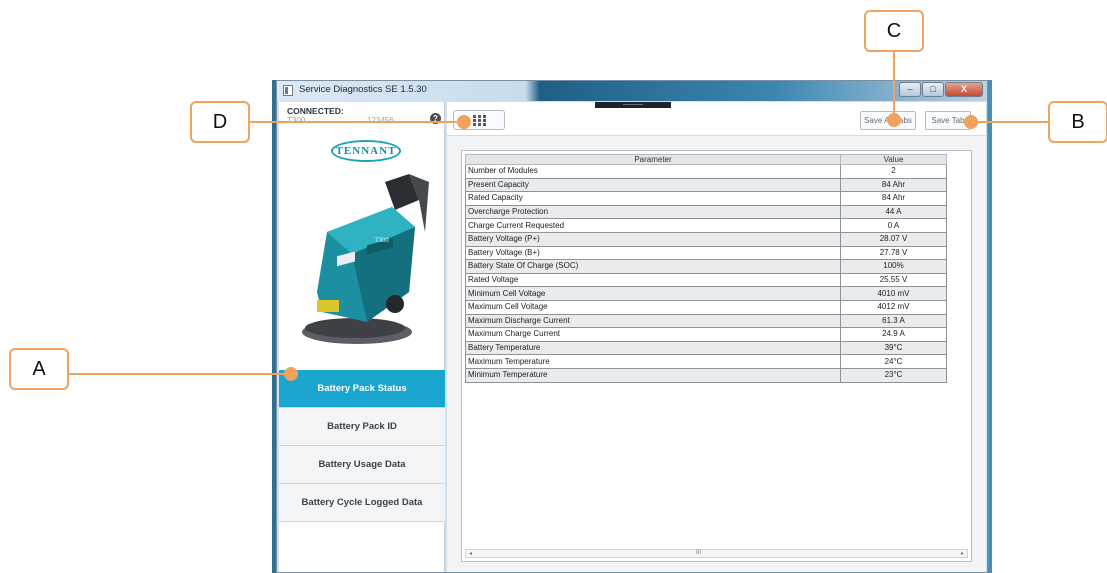 The width and height of the screenshot is (1107, 573). I want to click on parameter-cell: Rated Voltage, so click(653, 280).